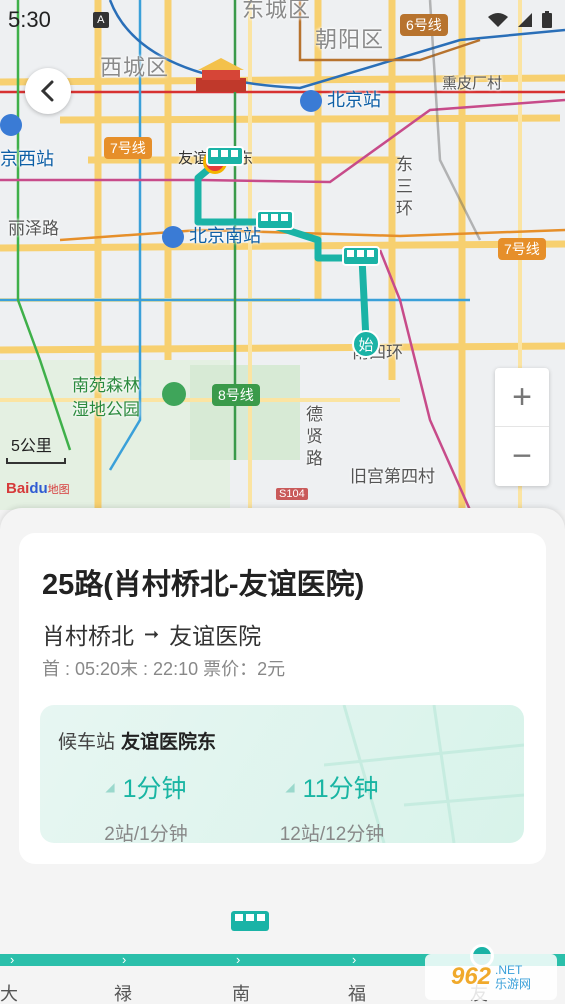 Image resolution: width=565 pixels, height=1004 pixels. What do you see at coordinates (292, 494) in the screenshot?
I see `road-shield: S104` at bounding box center [292, 494].